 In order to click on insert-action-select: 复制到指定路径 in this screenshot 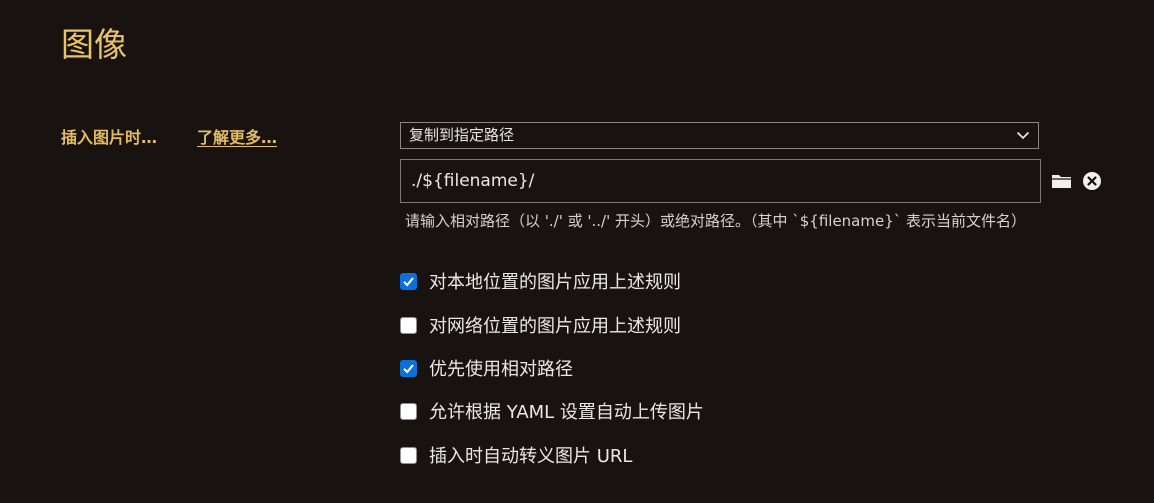, I will do `click(719, 135)`.